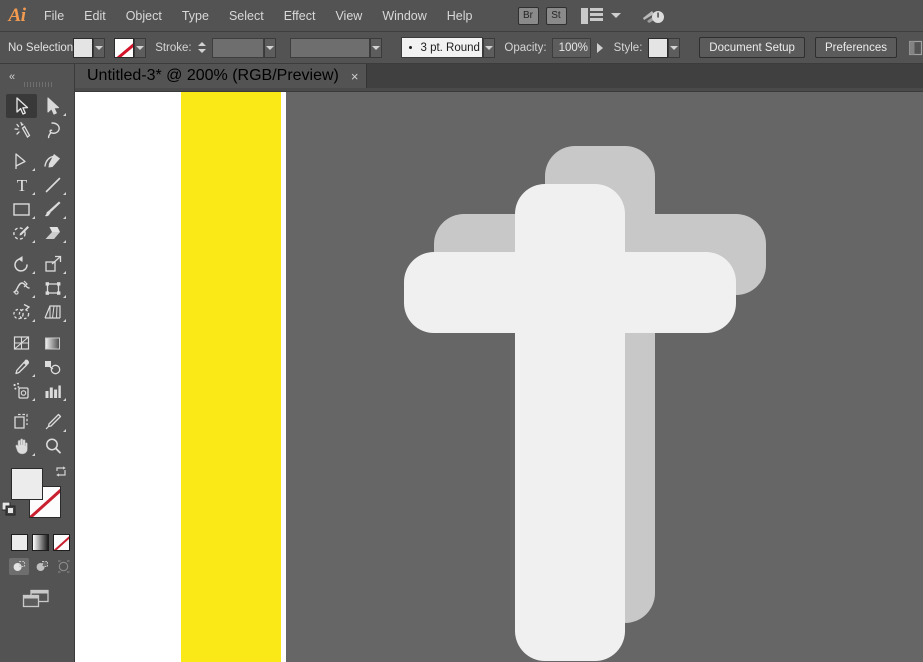 The height and width of the screenshot is (662, 923). I want to click on panel-dock-icon, so click(915, 48).